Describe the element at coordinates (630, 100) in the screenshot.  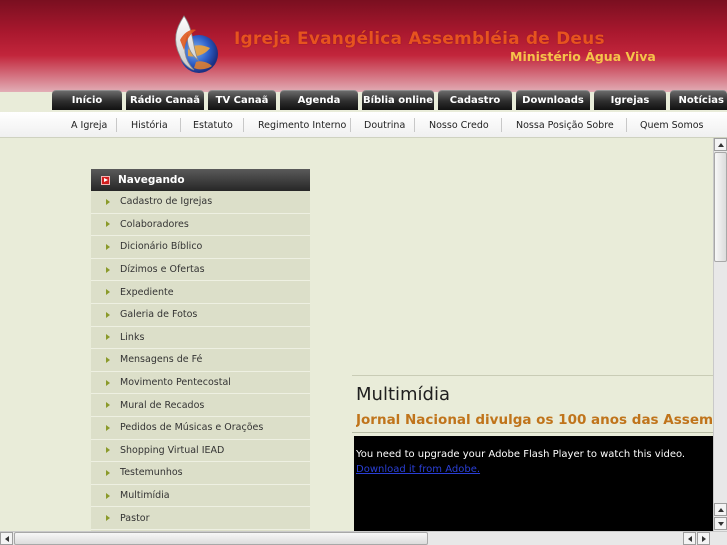
I see `main-nav-tab-igrejas: Igrejas` at that location.